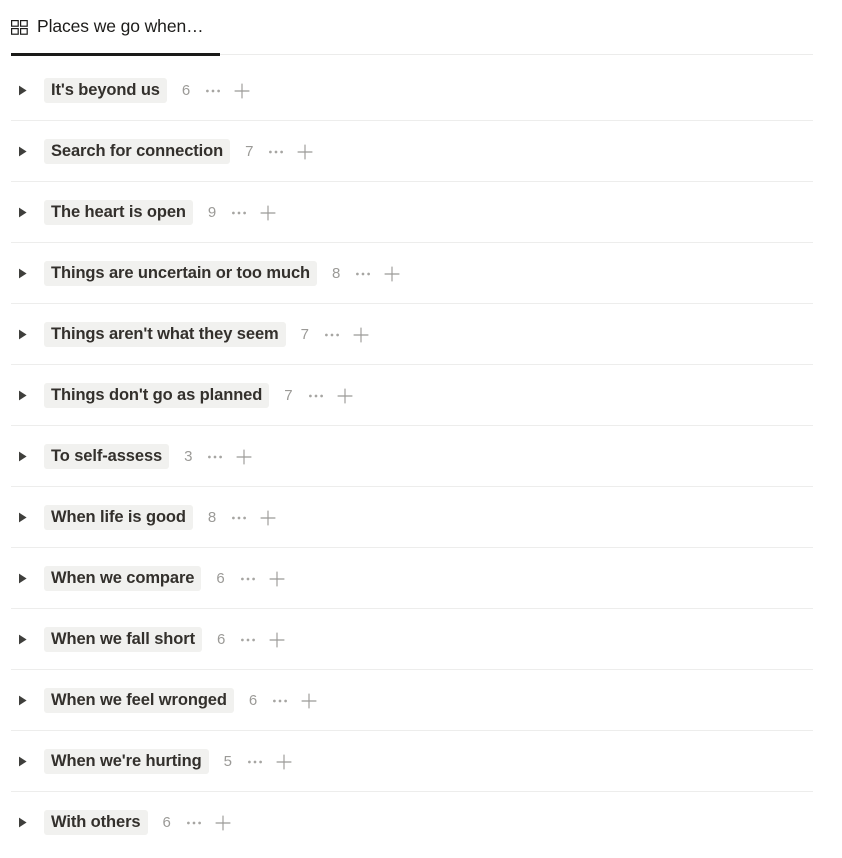 This screenshot has width=842, height=858. I want to click on group-row: To self-assess 3, so click(421, 456).